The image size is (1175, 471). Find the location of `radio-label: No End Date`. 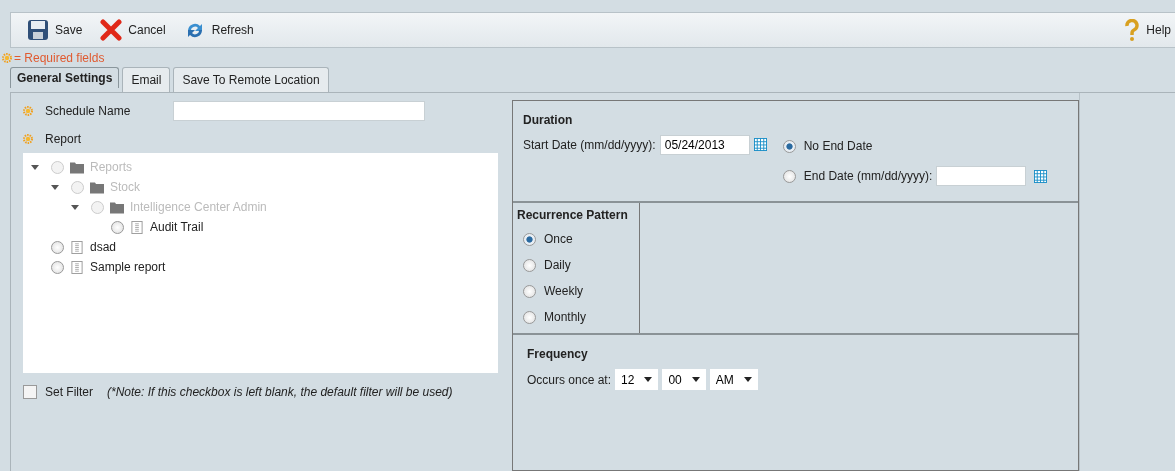

radio-label: No End Date is located at coordinates (838, 146).